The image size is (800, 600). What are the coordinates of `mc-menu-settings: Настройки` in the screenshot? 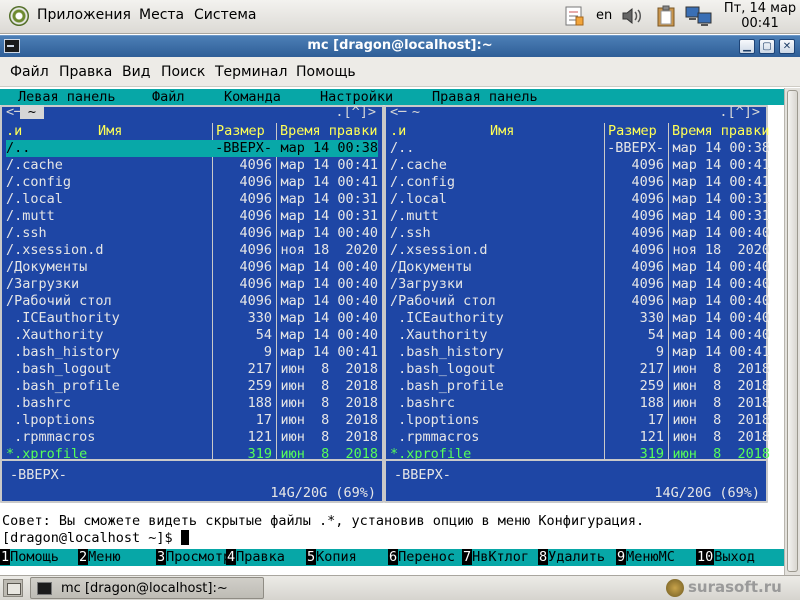 It's located at (356, 97).